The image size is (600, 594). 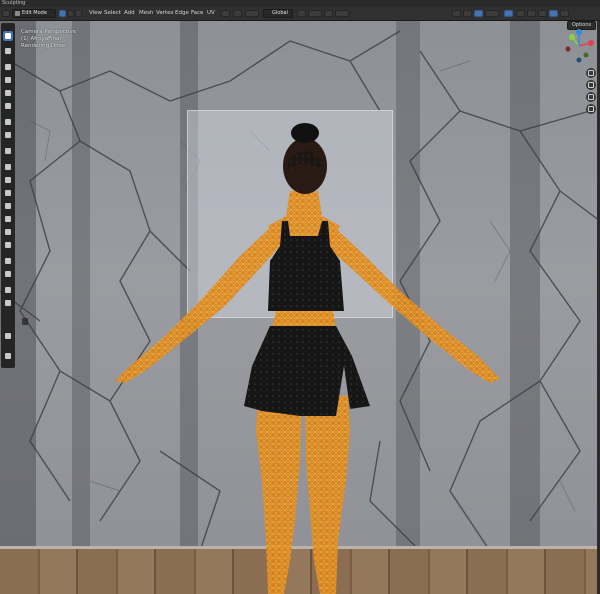 What do you see at coordinates (8, 356) in the screenshot?
I see `extra-icon` at bounding box center [8, 356].